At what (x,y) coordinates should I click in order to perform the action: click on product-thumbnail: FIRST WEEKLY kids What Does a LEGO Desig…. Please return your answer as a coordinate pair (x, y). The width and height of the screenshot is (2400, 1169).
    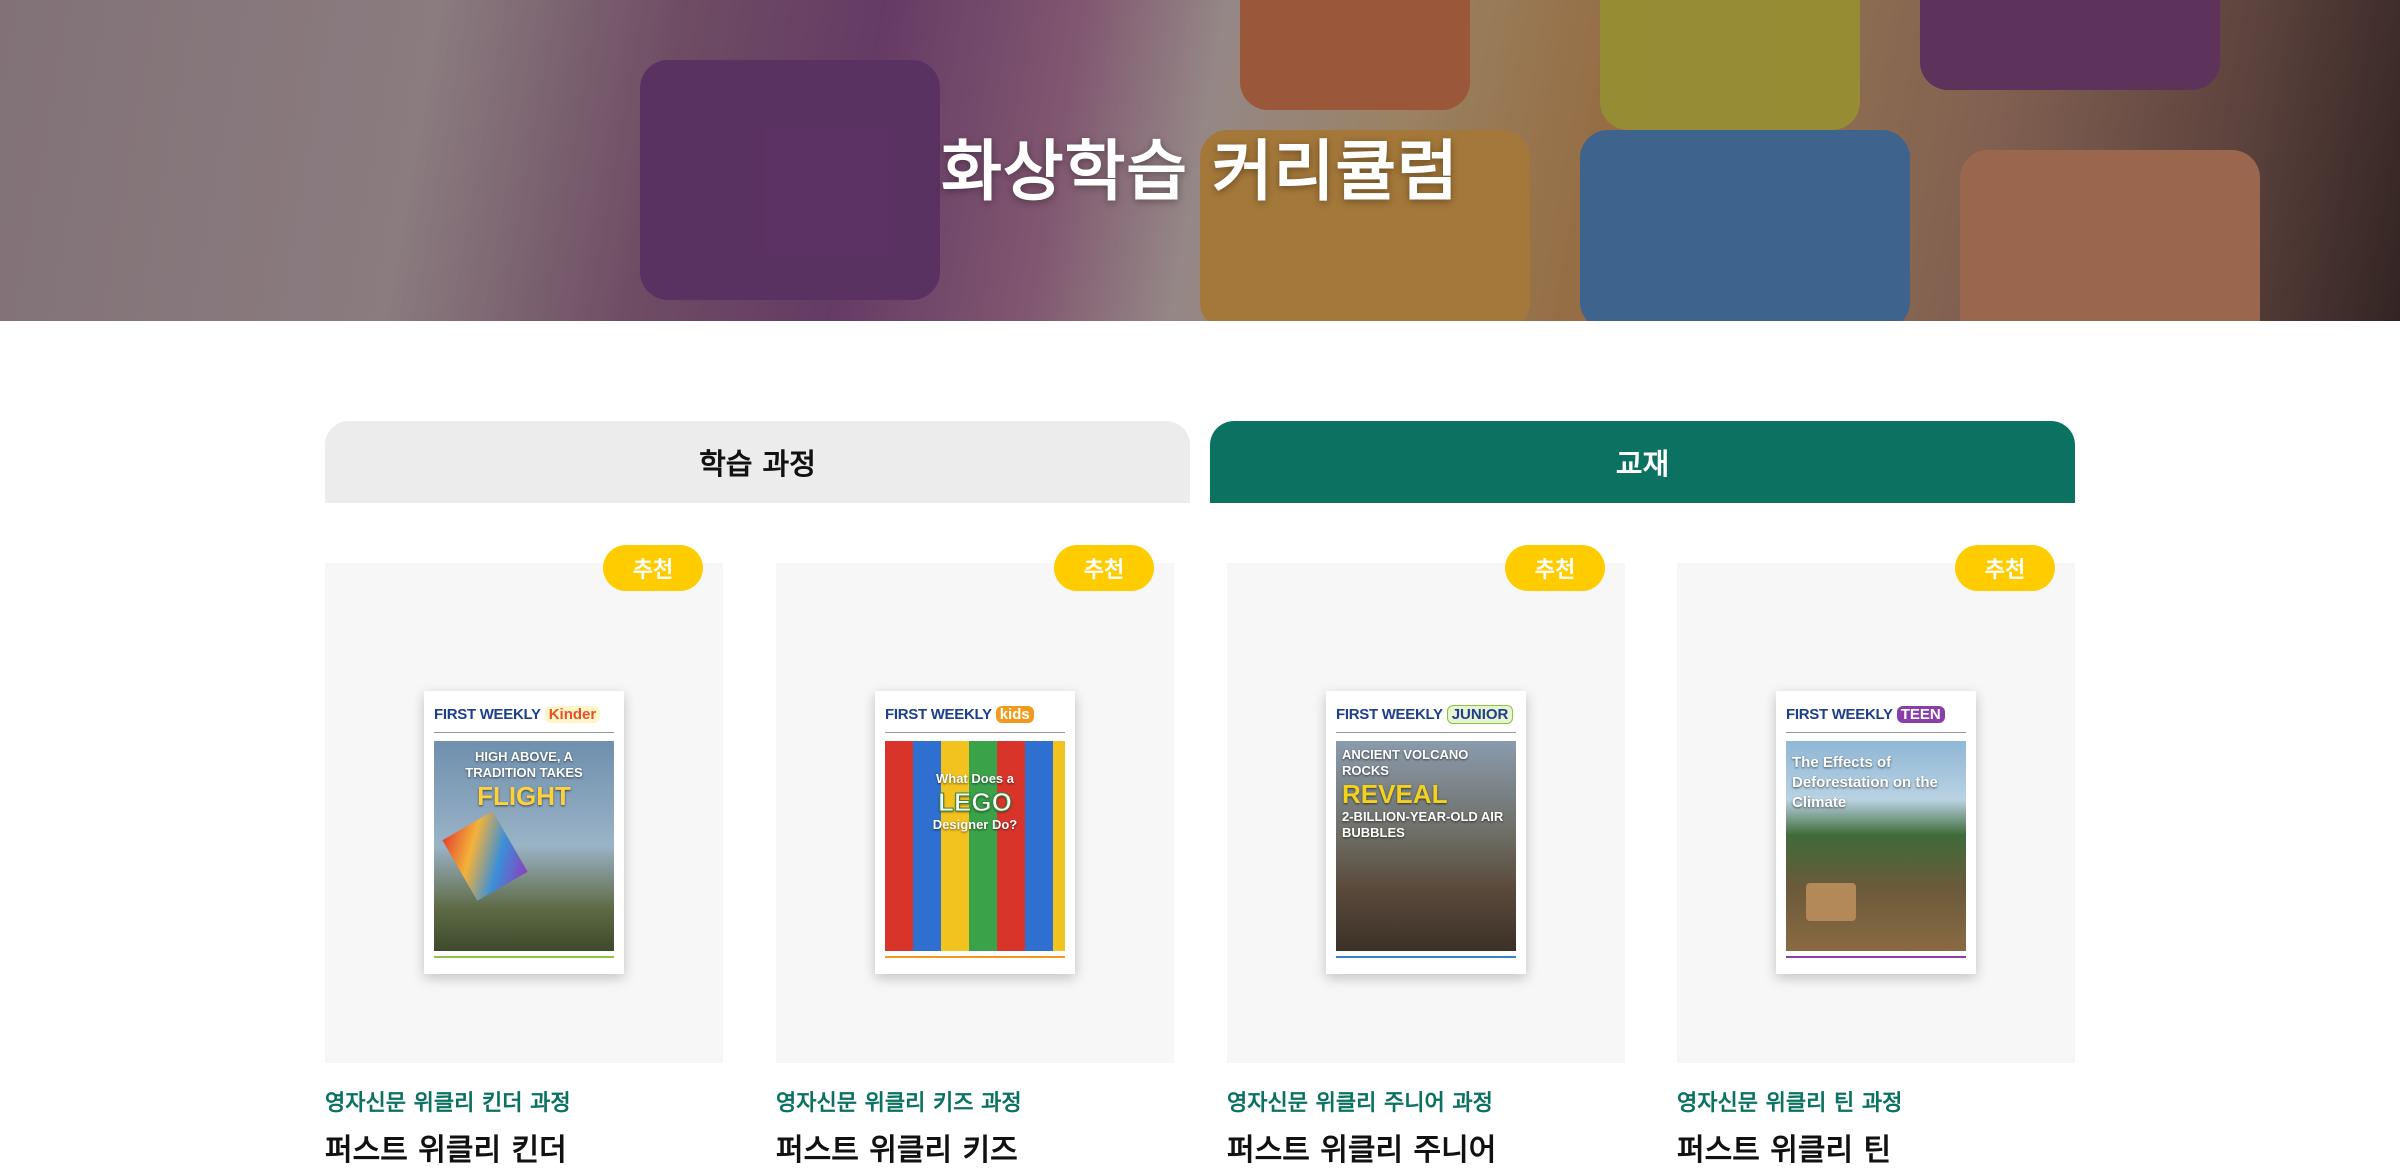
    Looking at the image, I should click on (975, 813).